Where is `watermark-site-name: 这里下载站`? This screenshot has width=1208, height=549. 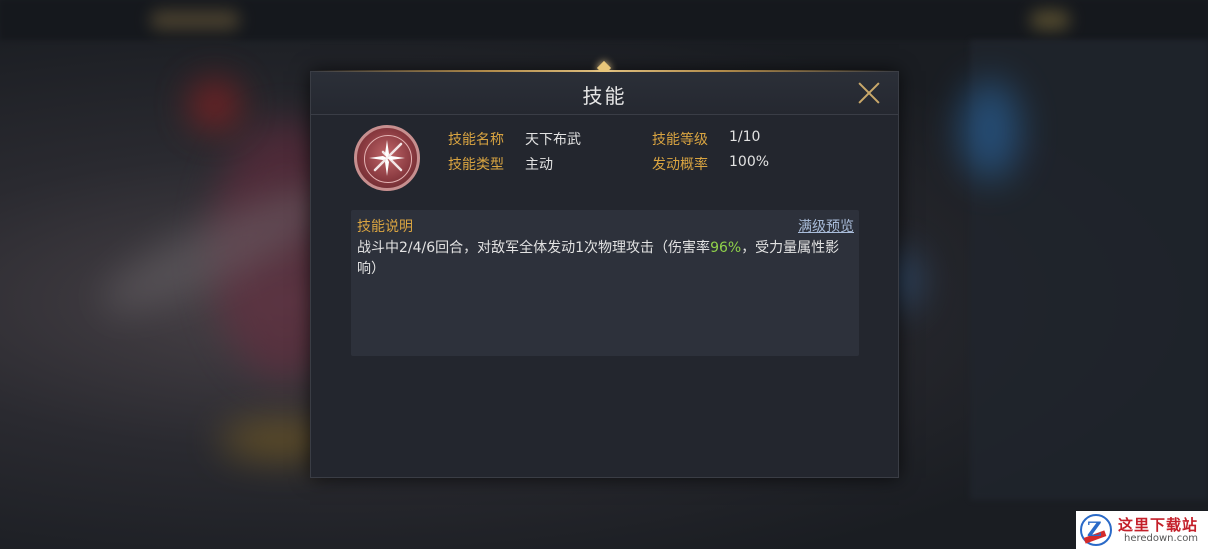 watermark-site-name: 这里下载站 is located at coordinates (1158, 525).